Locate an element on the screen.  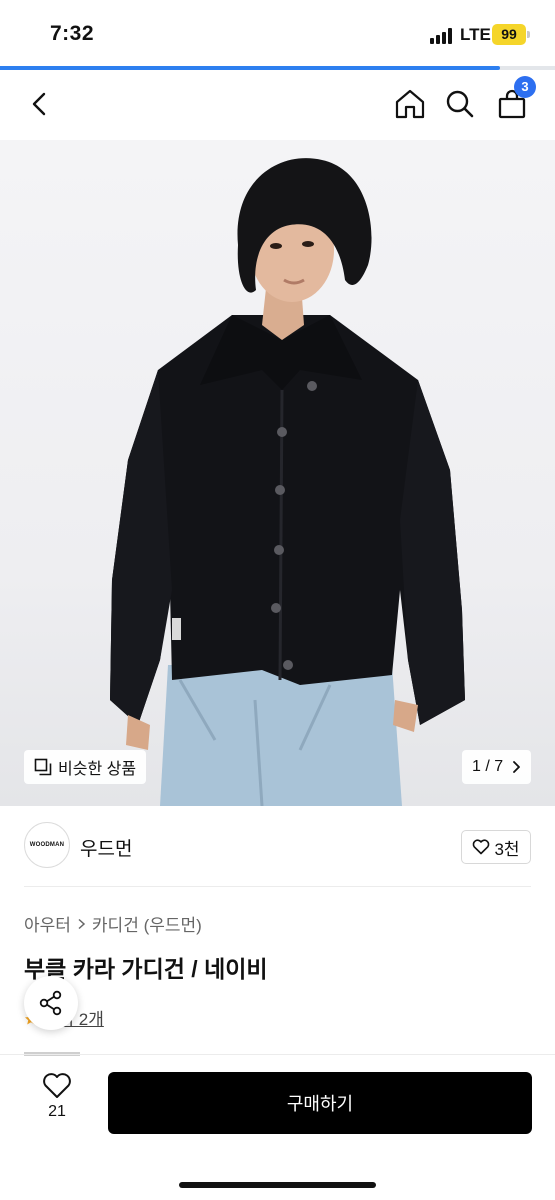
brand-name: 우드먼 is located at coordinates (106, 847).